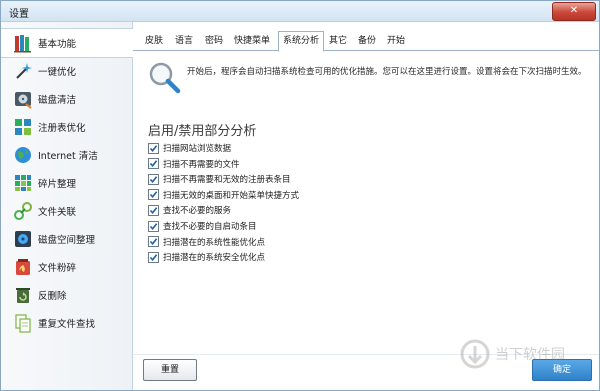  What do you see at coordinates (57, 184) in the screenshot?
I see `sidebar-item-label: 碎片整理` at bounding box center [57, 184].